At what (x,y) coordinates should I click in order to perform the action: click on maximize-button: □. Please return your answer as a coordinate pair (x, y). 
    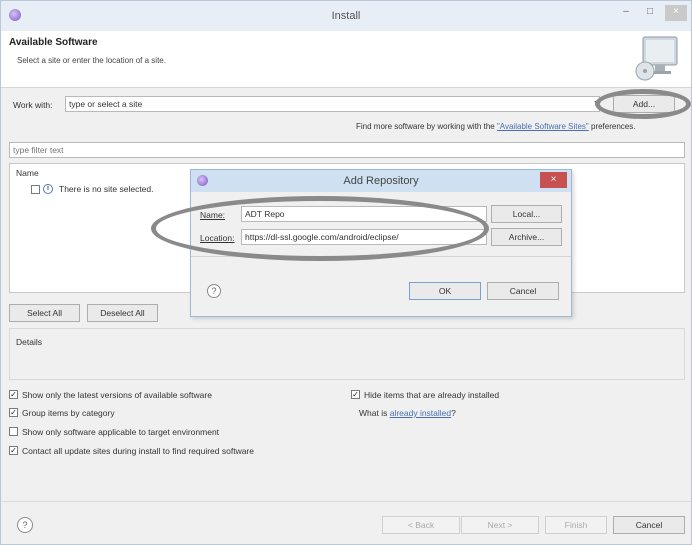
    Looking at the image, I should click on (650, 13).